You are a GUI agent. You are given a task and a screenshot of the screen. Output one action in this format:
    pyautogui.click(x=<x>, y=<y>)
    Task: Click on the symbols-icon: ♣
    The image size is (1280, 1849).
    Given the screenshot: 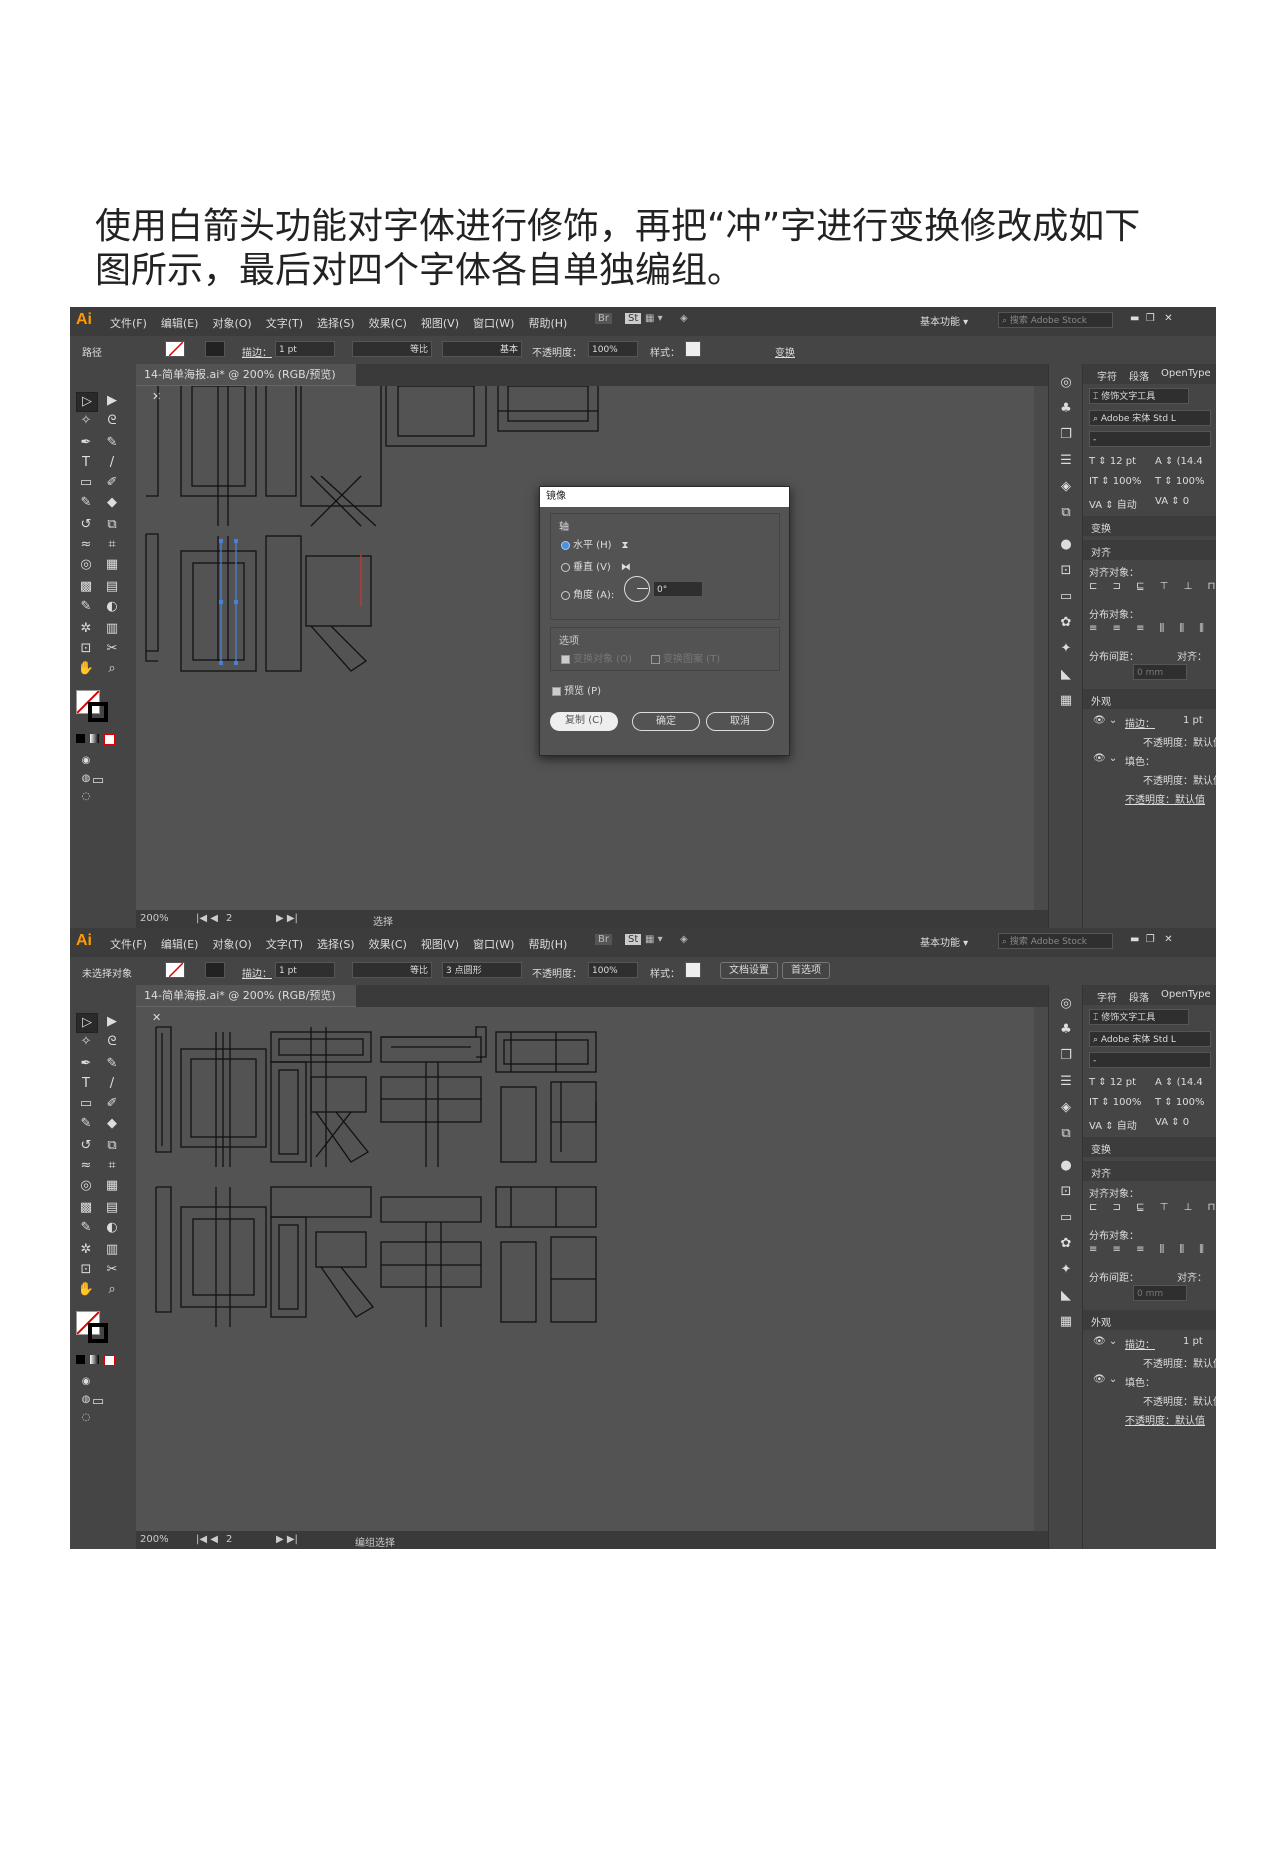 What is the action you would take?
    pyautogui.click(x=1066, y=409)
    